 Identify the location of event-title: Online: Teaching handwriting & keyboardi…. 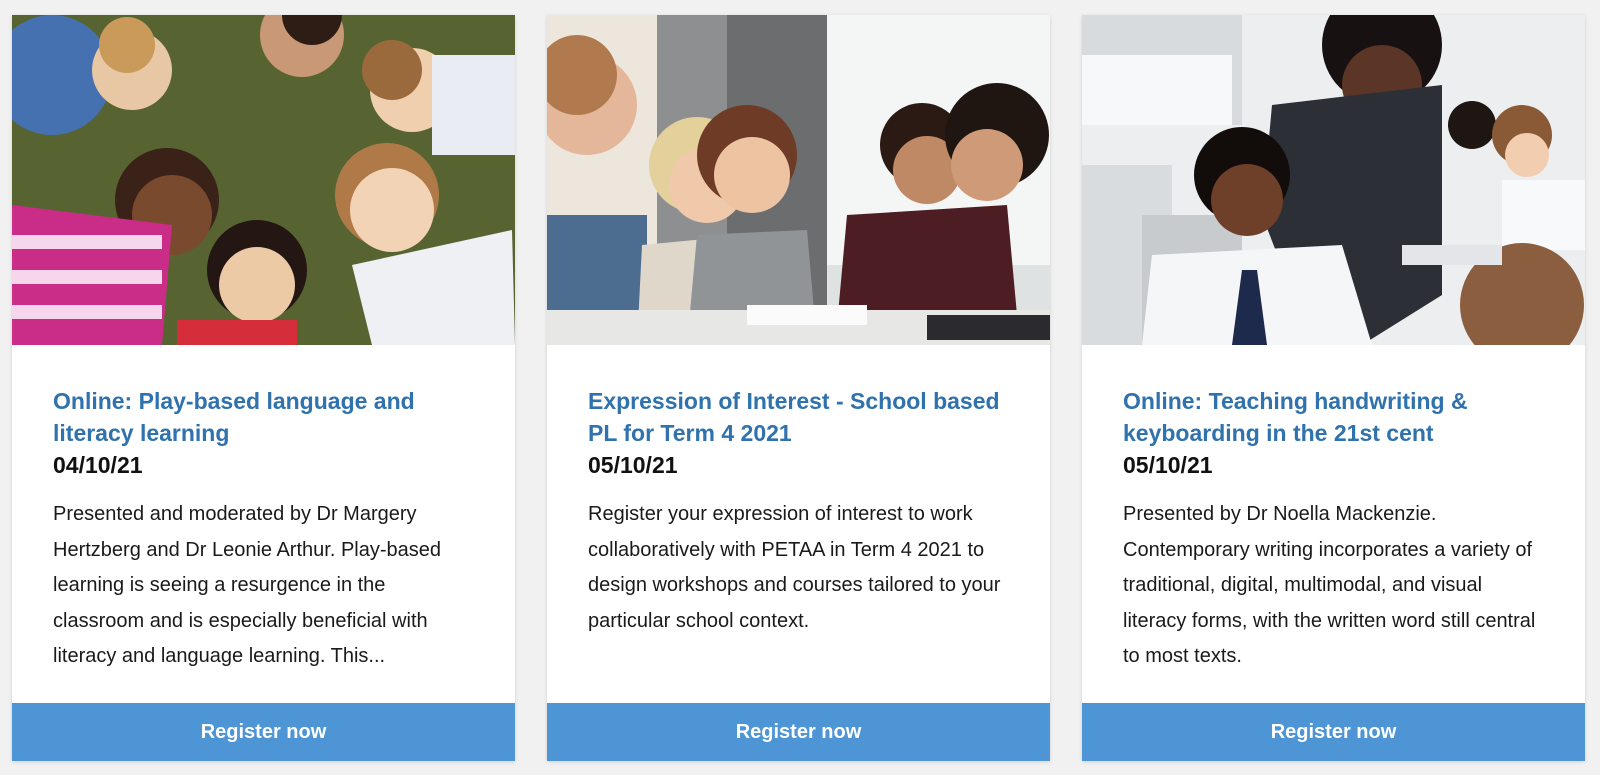
(1333, 417).